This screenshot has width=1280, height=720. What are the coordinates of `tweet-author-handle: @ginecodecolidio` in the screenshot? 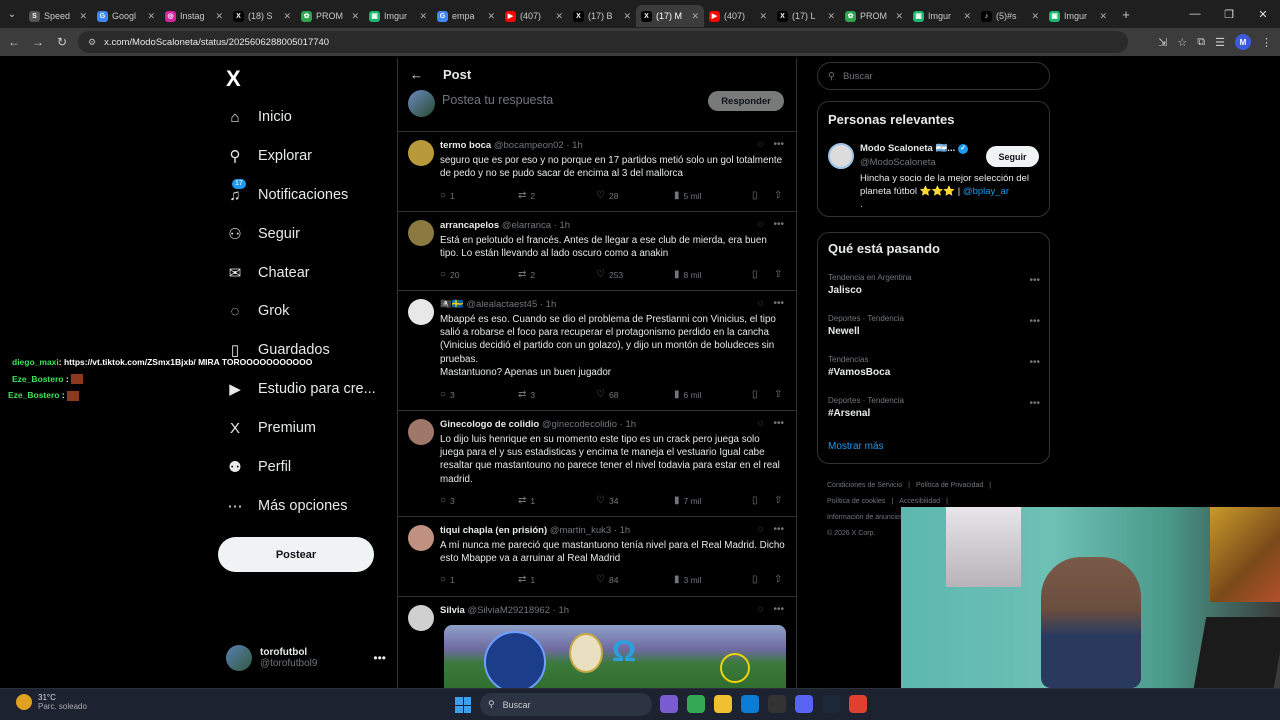 It's located at (579, 424).